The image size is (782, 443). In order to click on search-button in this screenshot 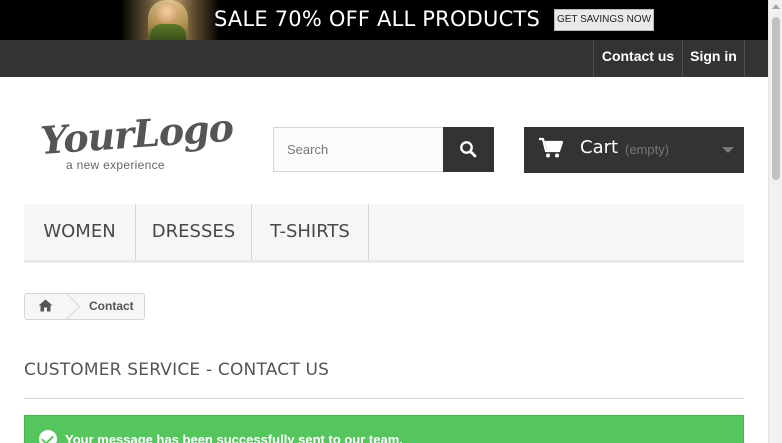, I will do `click(468, 149)`.